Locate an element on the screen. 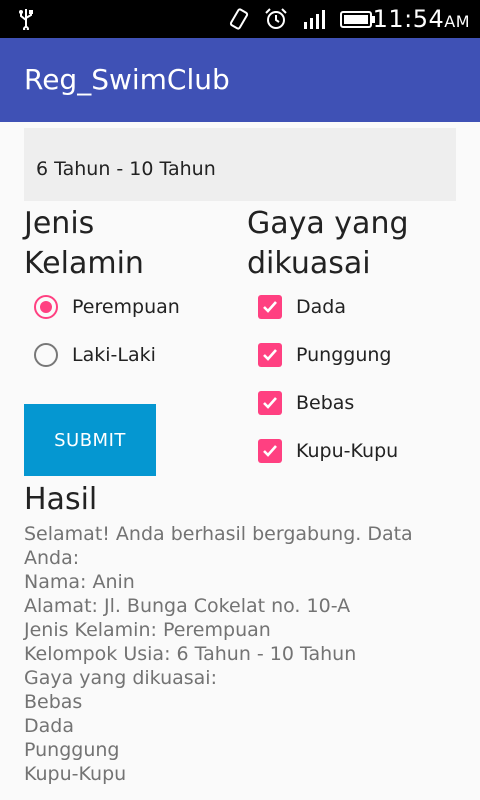 Image resolution: width=480 pixels, height=800 pixels. battery-icon is located at coordinates (358, 21).